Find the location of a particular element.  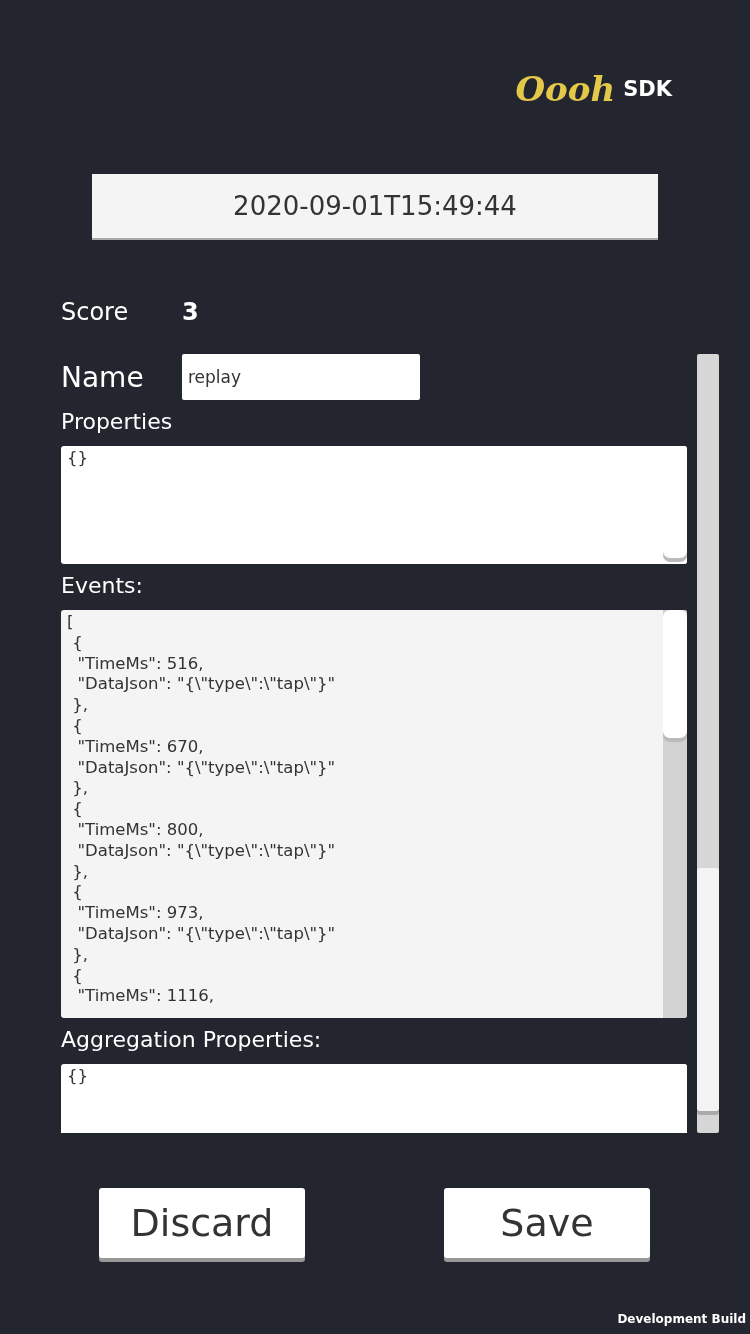

timestamp-field: 2020-09-01T15:49:44 is located at coordinates (375, 206).